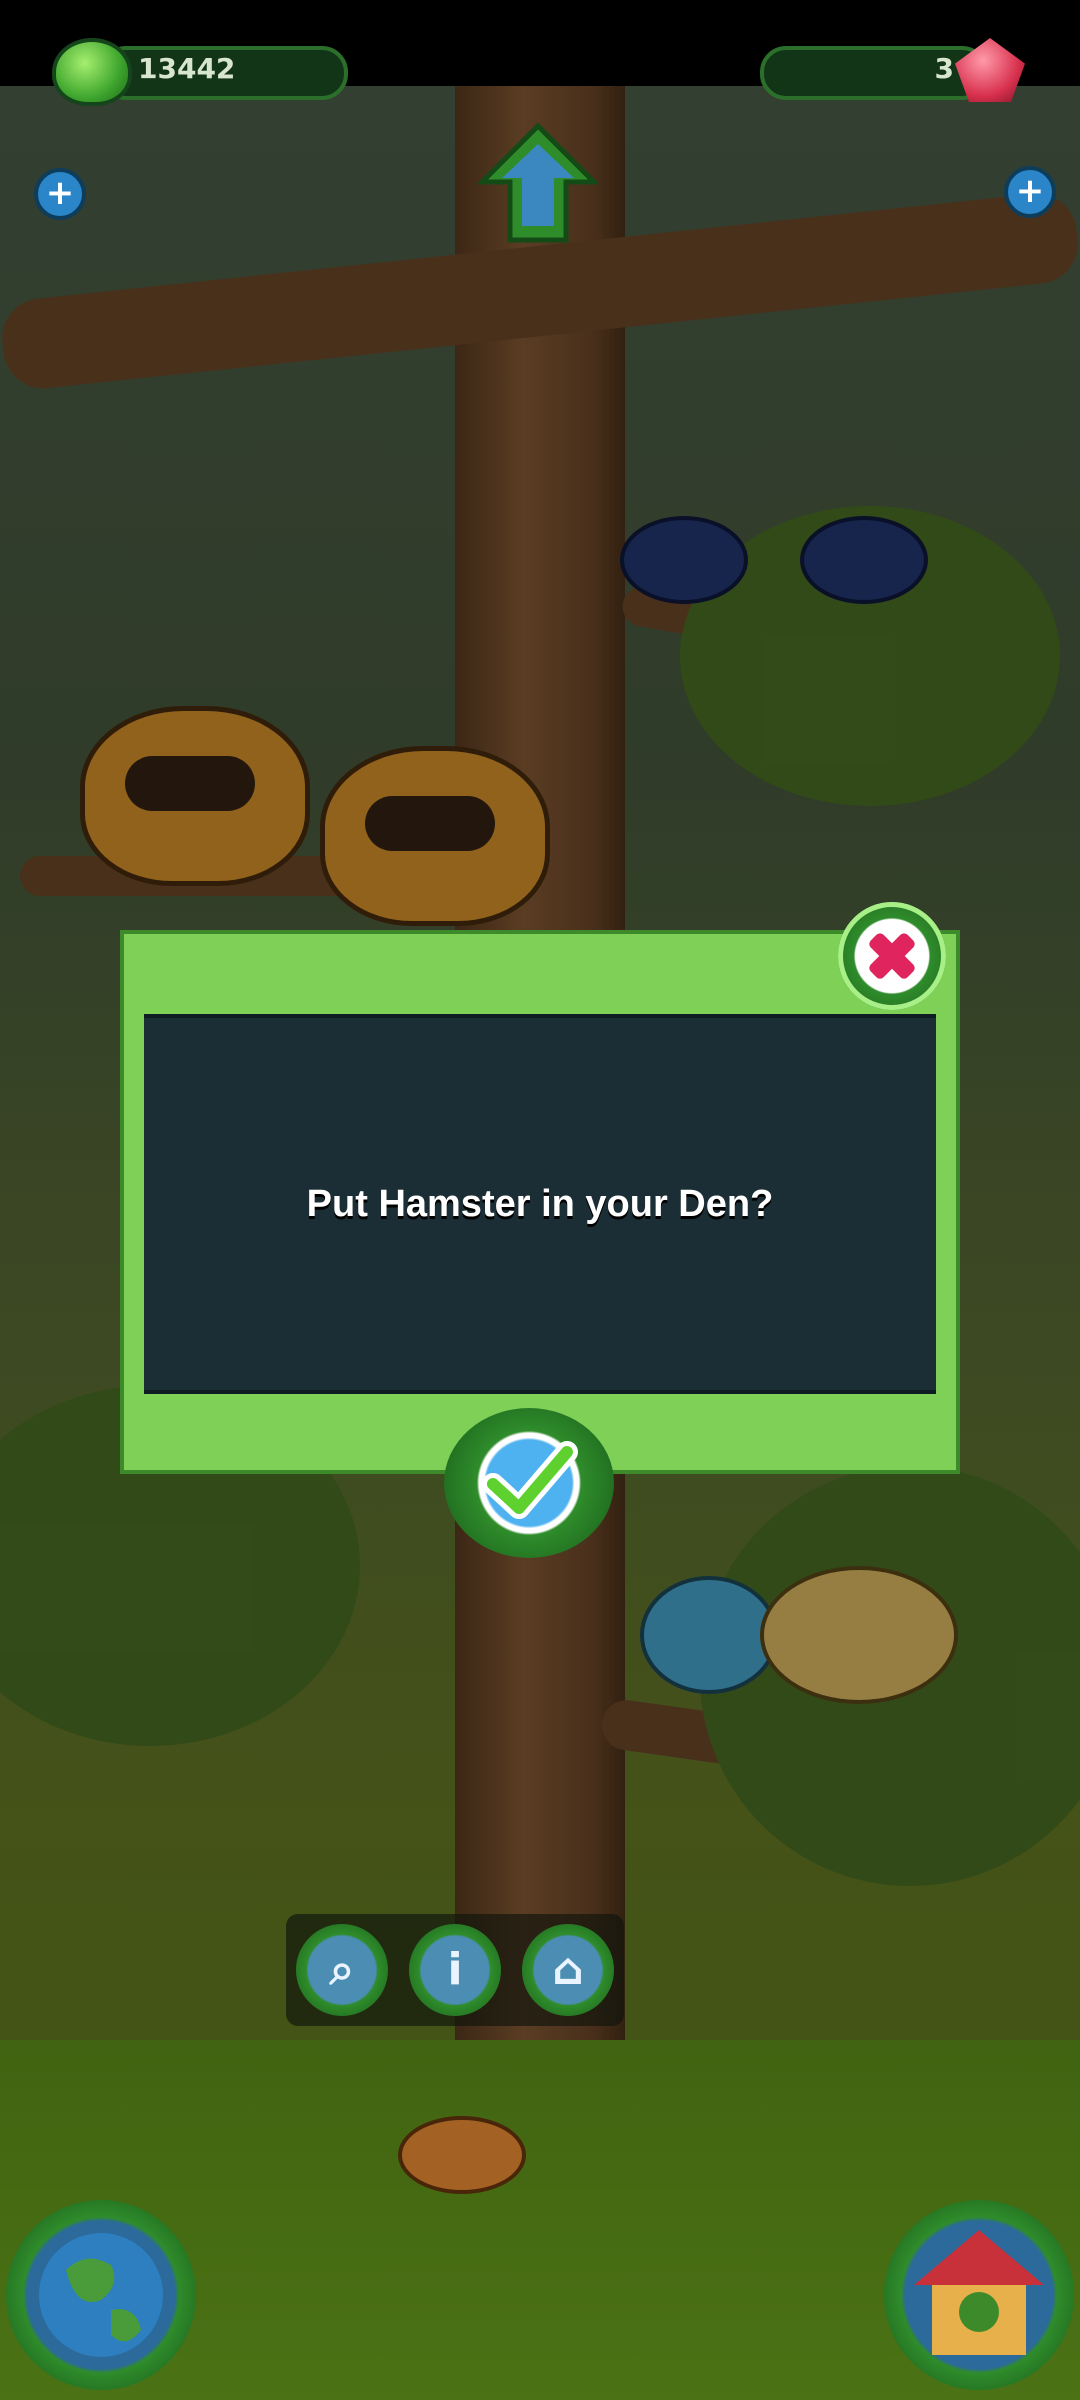 This screenshot has width=1080, height=2400. I want to click on close-dialog-button, so click(892, 956).